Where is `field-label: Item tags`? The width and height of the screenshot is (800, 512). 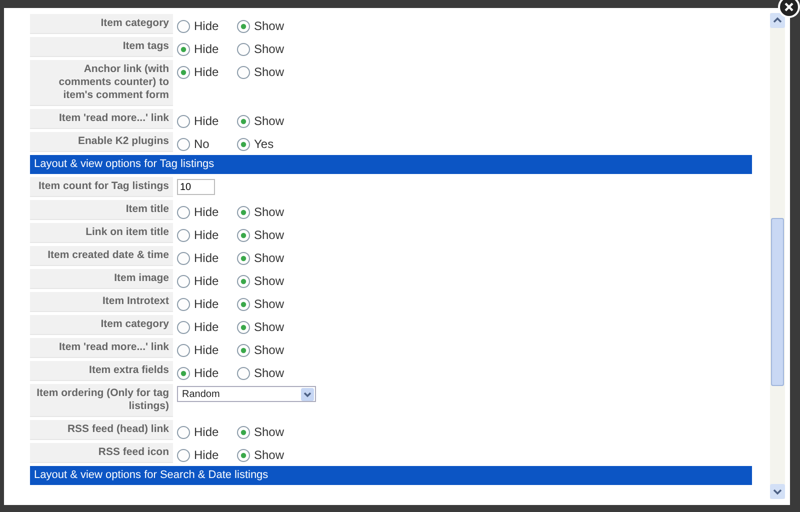
field-label: Item tags is located at coordinates (101, 47).